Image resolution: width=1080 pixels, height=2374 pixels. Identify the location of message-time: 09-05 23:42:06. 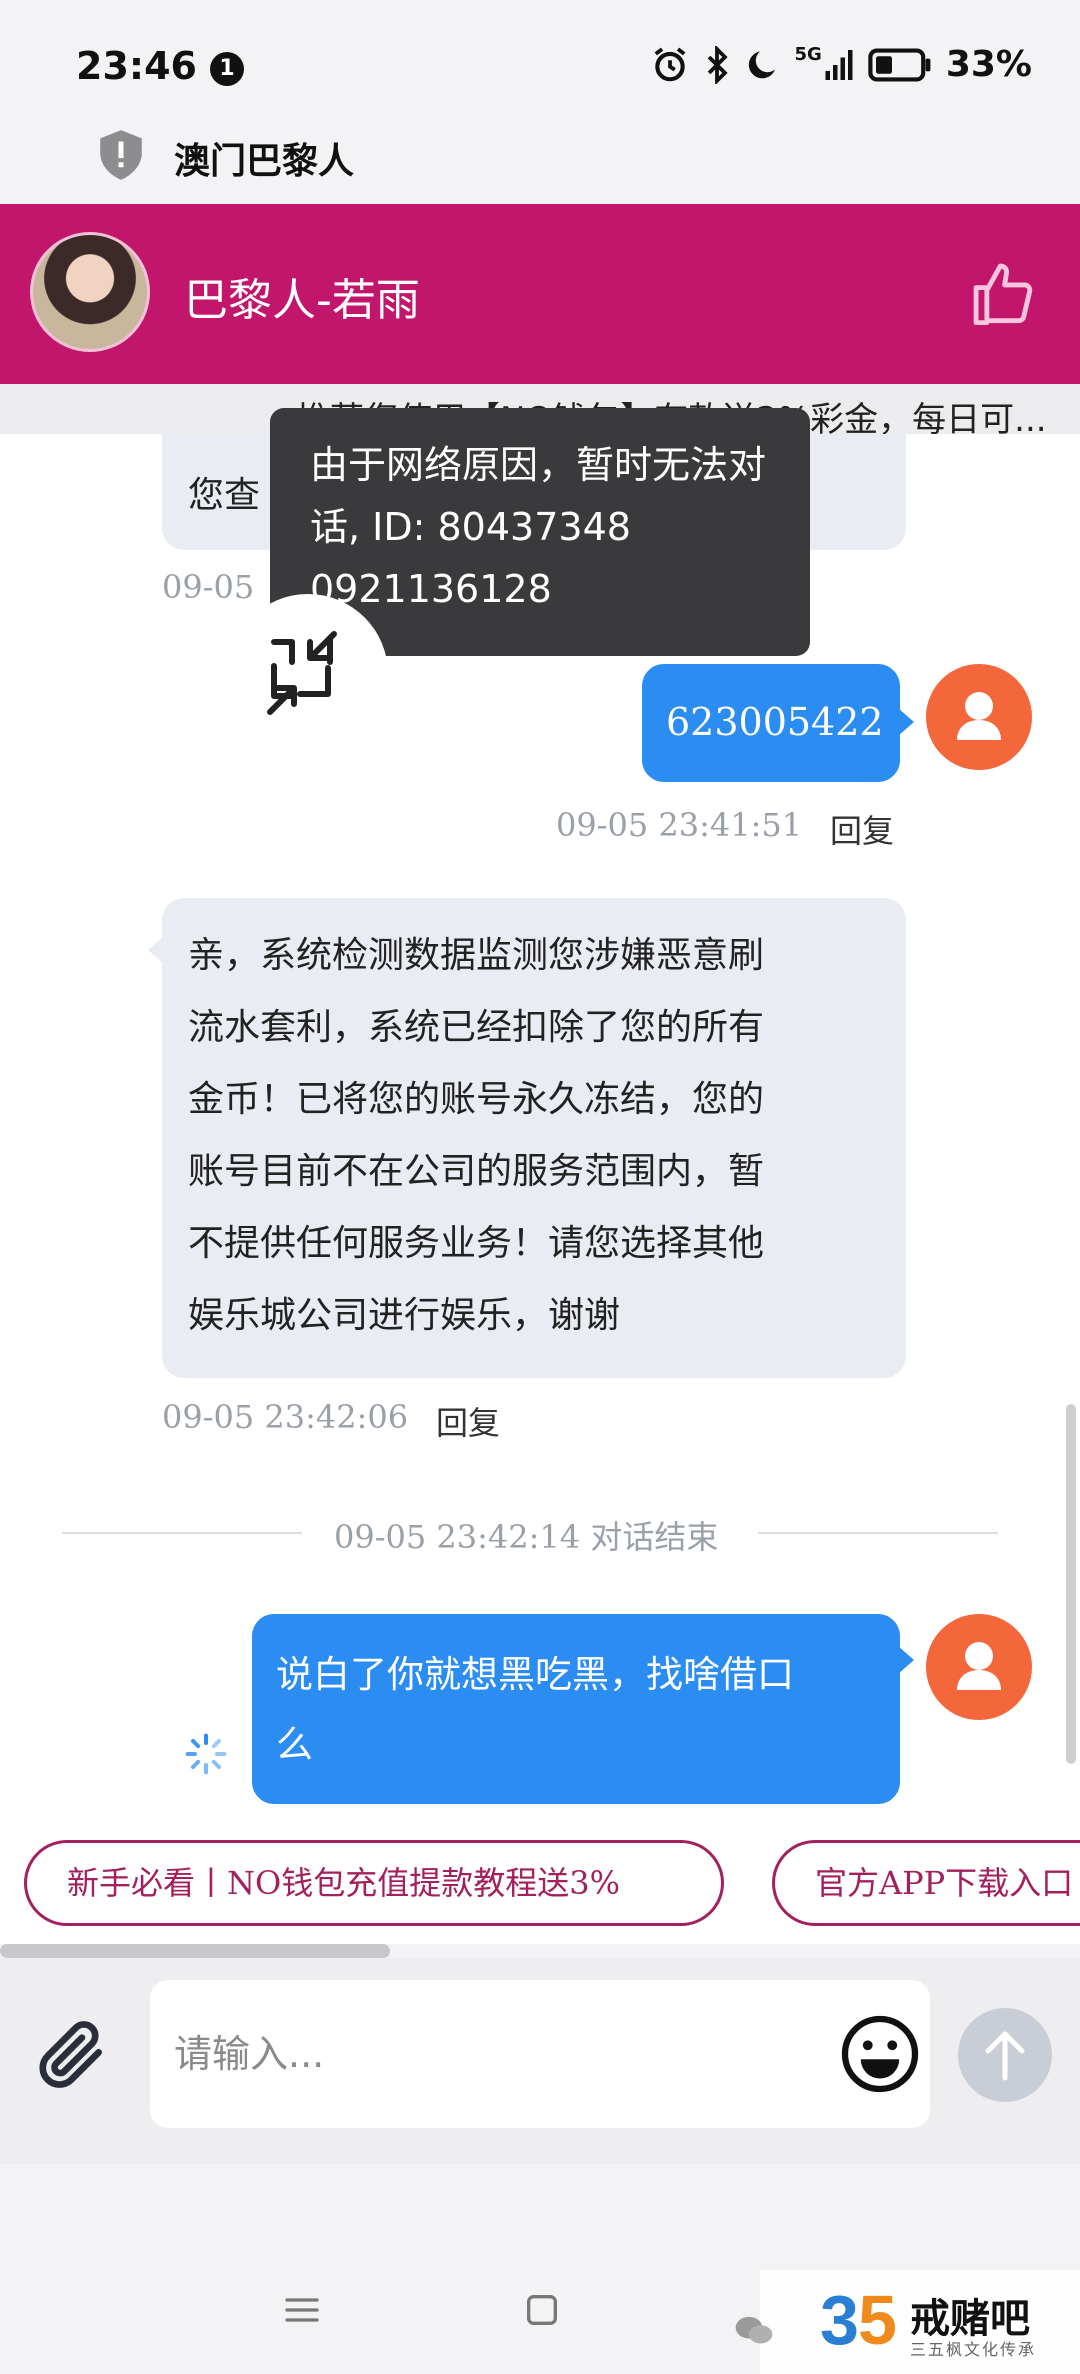
(285, 1417).